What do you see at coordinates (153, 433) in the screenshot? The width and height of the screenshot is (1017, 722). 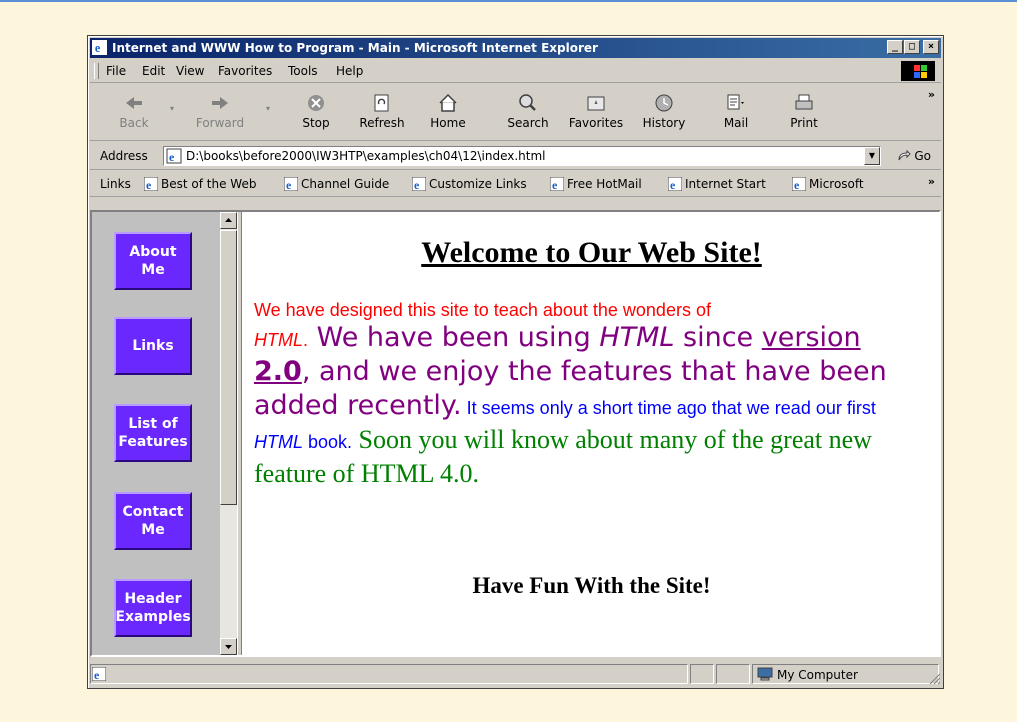 I see `nav-list-of-features-button: List of Features` at bounding box center [153, 433].